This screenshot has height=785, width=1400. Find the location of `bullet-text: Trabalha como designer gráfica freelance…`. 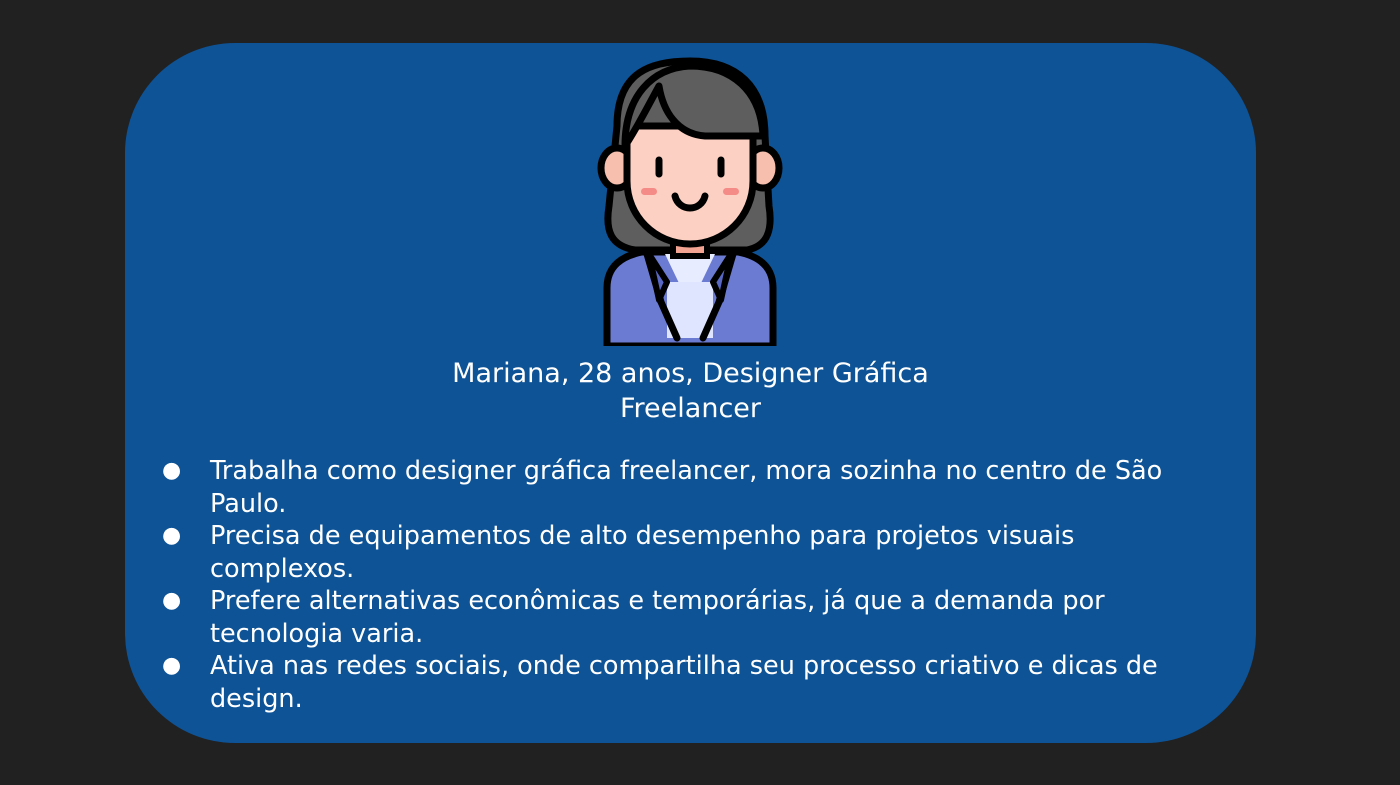

bullet-text: Trabalha como designer gráfica freelance… is located at coordinates (686, 487).